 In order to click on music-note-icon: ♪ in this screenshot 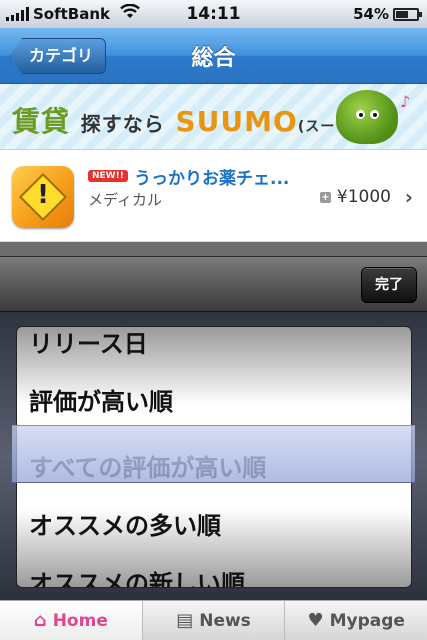, I will do `click(405, 101)`.